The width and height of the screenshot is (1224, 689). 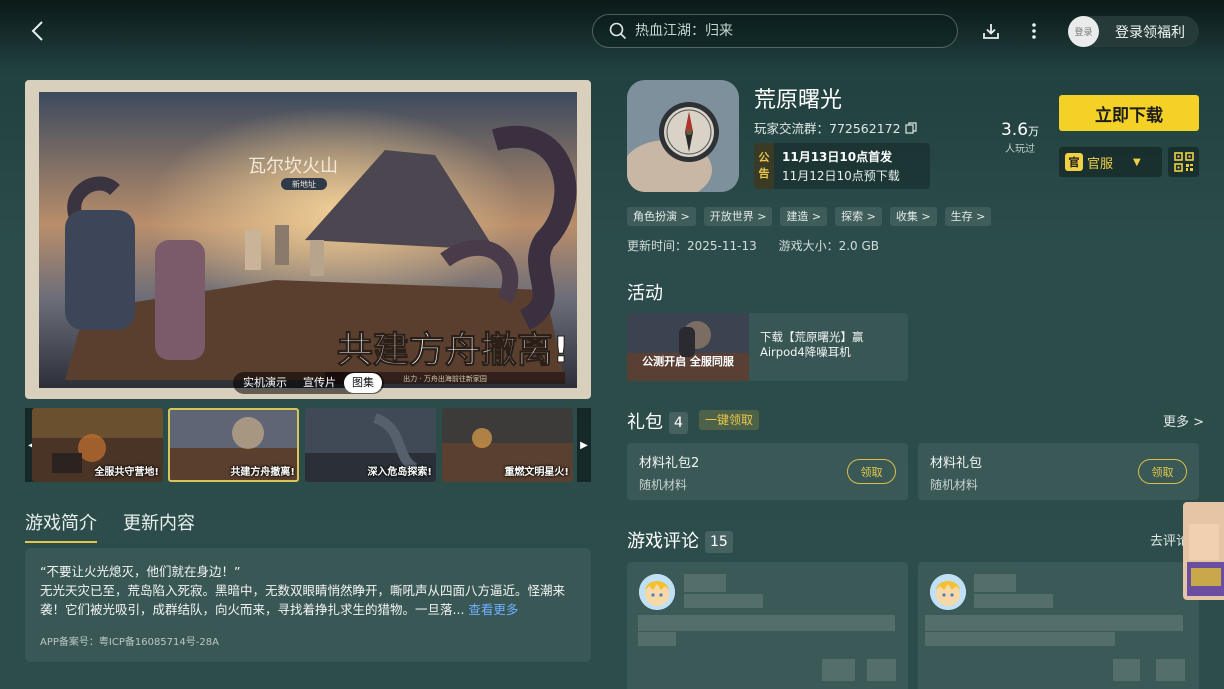 What do you see at coordinates (858, 216) in the screenshot?
I see `tag-item: 探索 >` at bounding box center [858, 216].